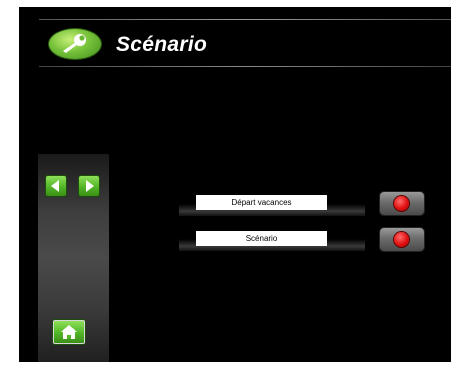 This screenshot has width=457, height=370. I want to click on scenario-label: Scénario, so click(261, 238).